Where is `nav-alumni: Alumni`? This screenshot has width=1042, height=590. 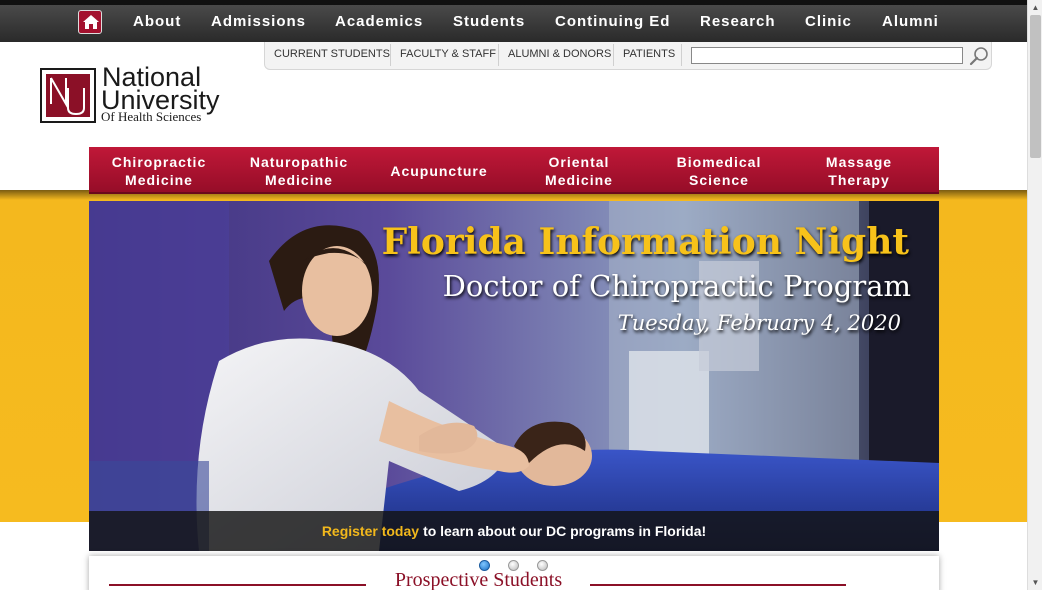
nav-alumni: Alumni is located at coordinates (910, 21).